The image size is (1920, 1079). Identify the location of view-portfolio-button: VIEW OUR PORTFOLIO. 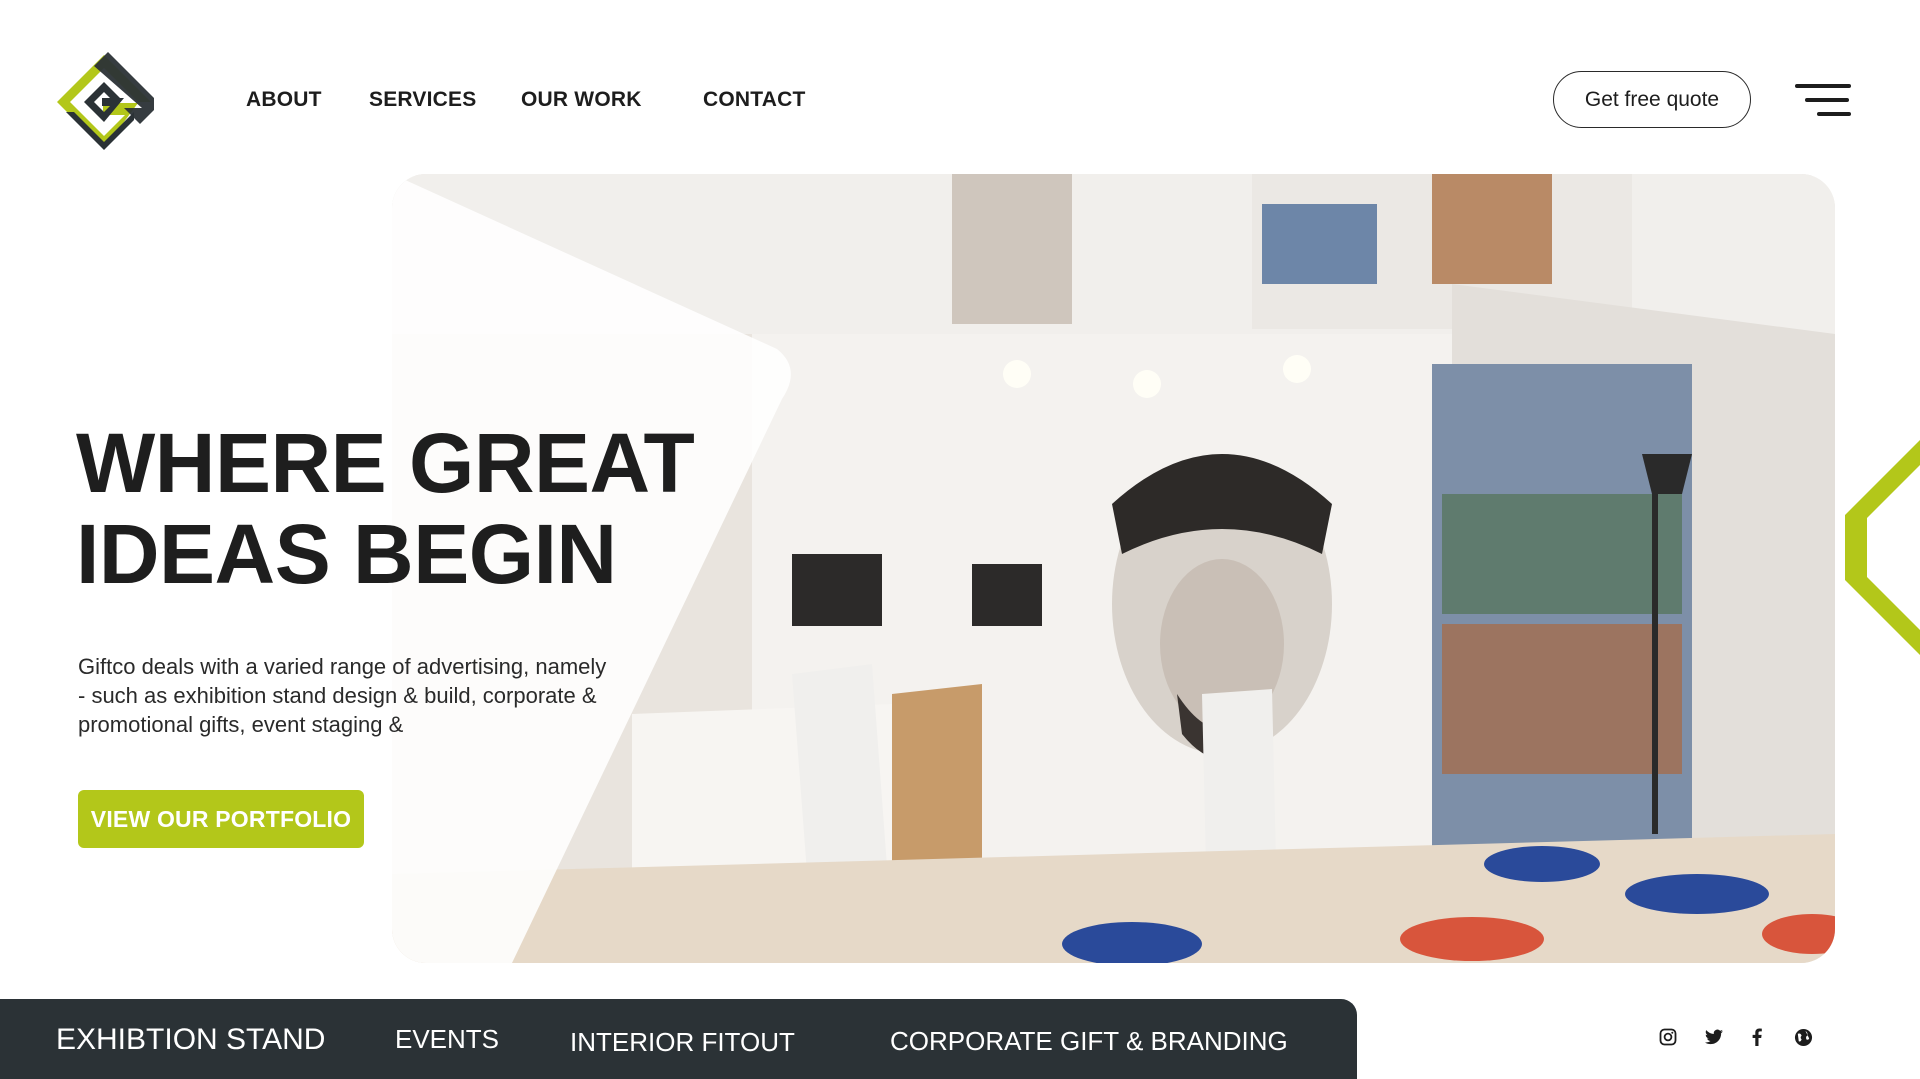
(221, 819).